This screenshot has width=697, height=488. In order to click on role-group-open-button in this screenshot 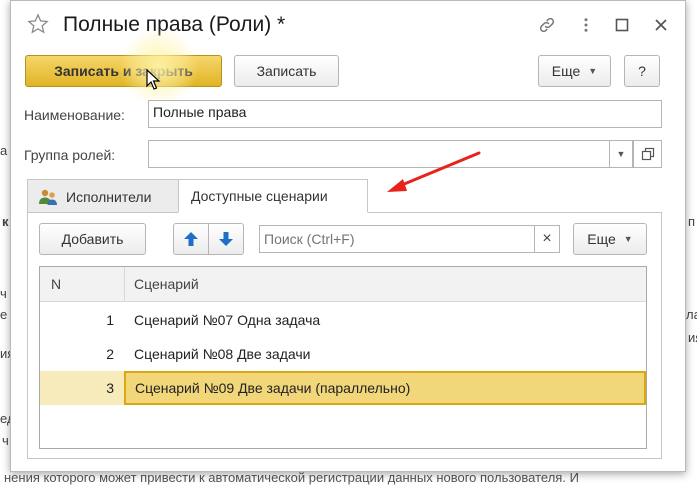, I will do `click(647, 154)`.